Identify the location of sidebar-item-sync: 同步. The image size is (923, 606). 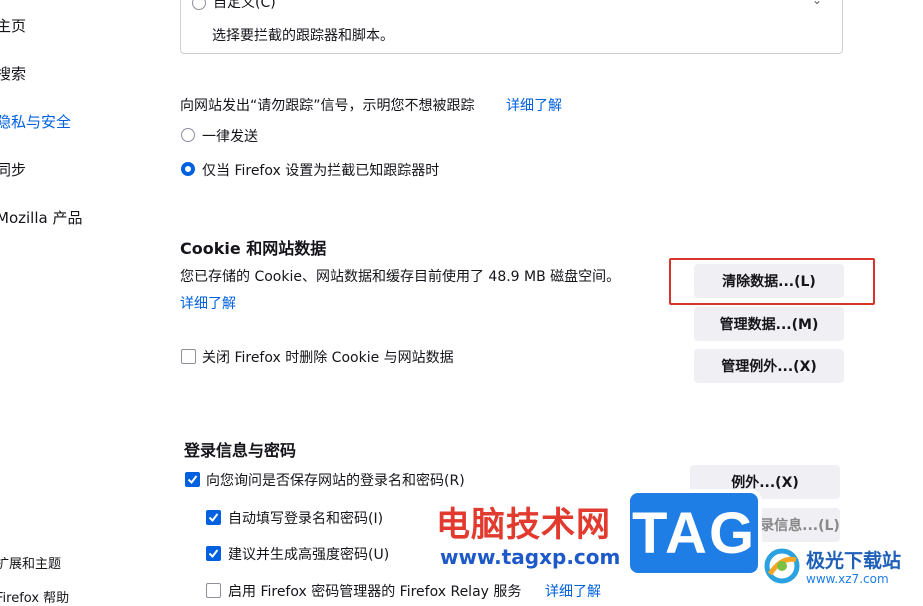
(13, 169).